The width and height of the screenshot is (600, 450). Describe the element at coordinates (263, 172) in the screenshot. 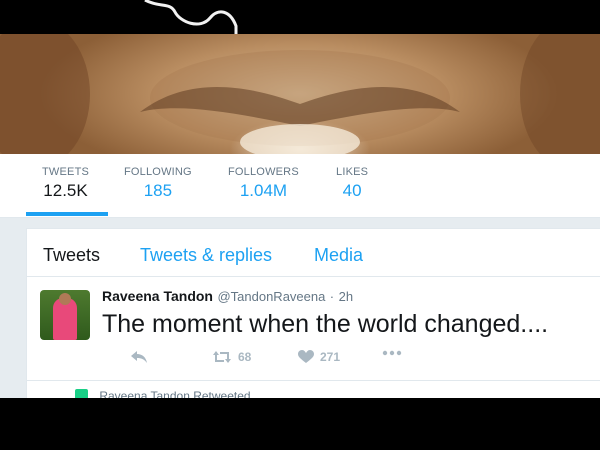

I see `stat-label: FOLLOWERS` at that location.